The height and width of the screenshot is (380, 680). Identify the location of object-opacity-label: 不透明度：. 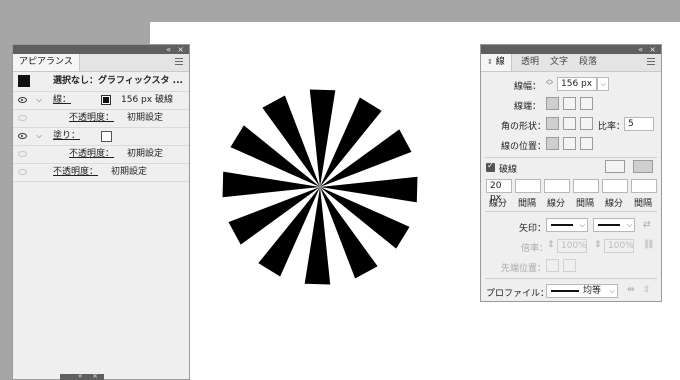
(75, 172).